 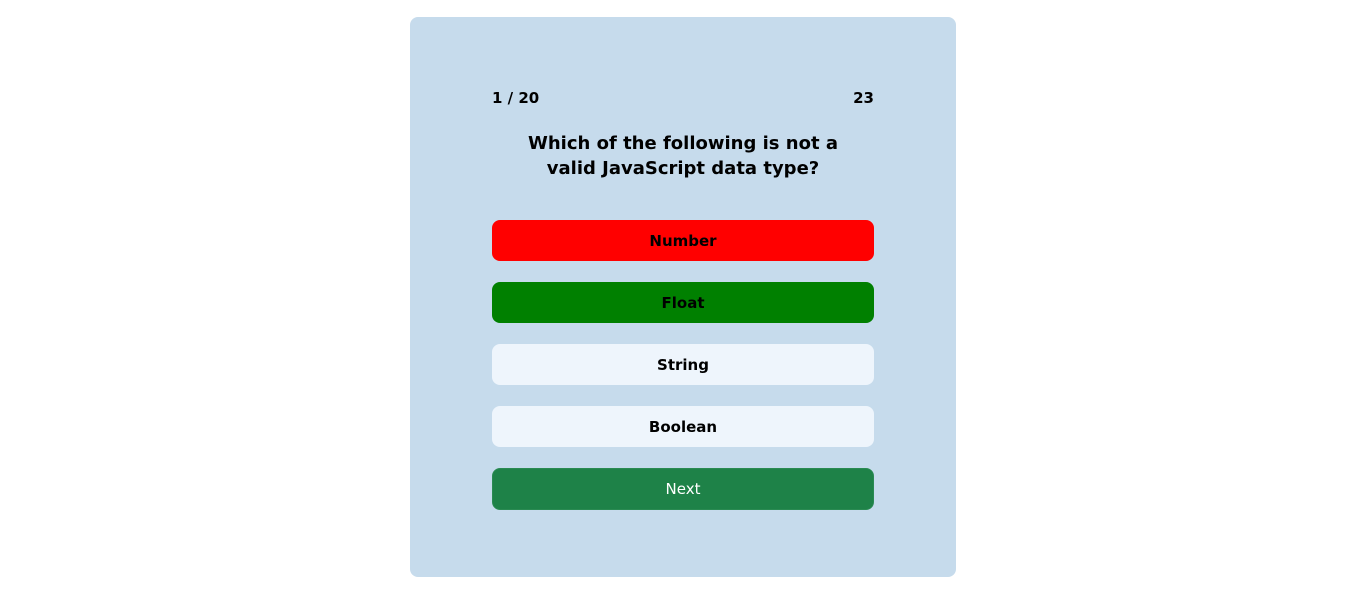 I want to click on quiz-header: 1 / 20 23, so click(x=683, y=98).